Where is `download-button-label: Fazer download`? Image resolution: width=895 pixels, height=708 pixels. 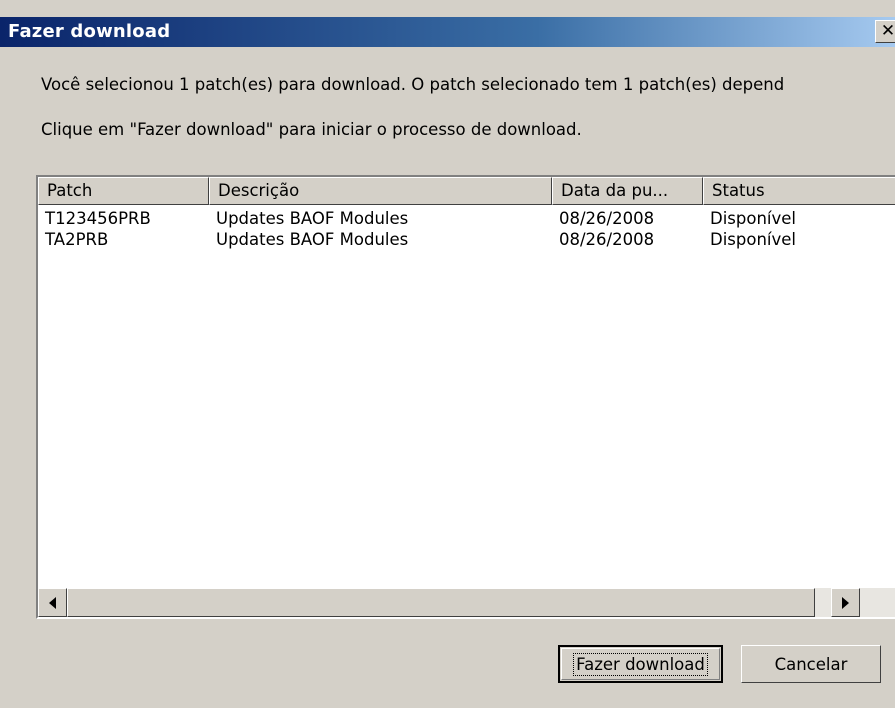
download-button-label: Fazer download is located at coordinates (640, 664).